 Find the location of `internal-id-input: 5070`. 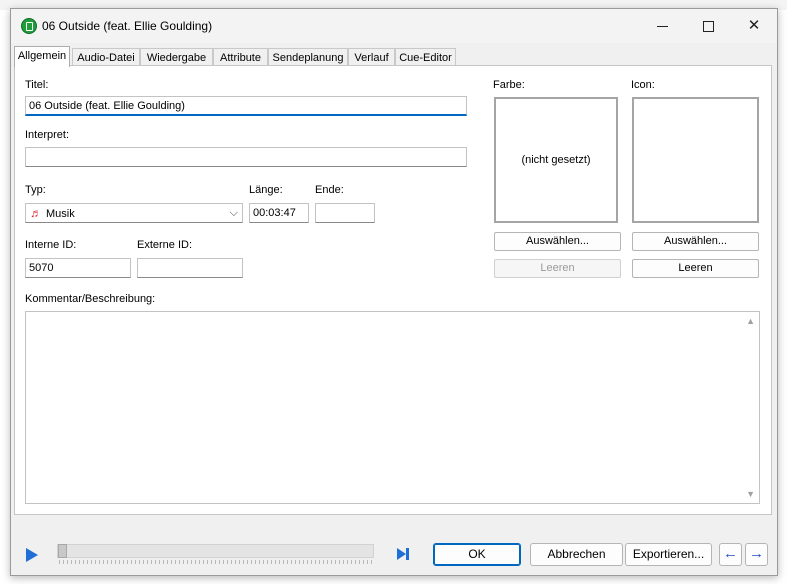

internal-id-input: 5070 is located at coordinates (78, 268).